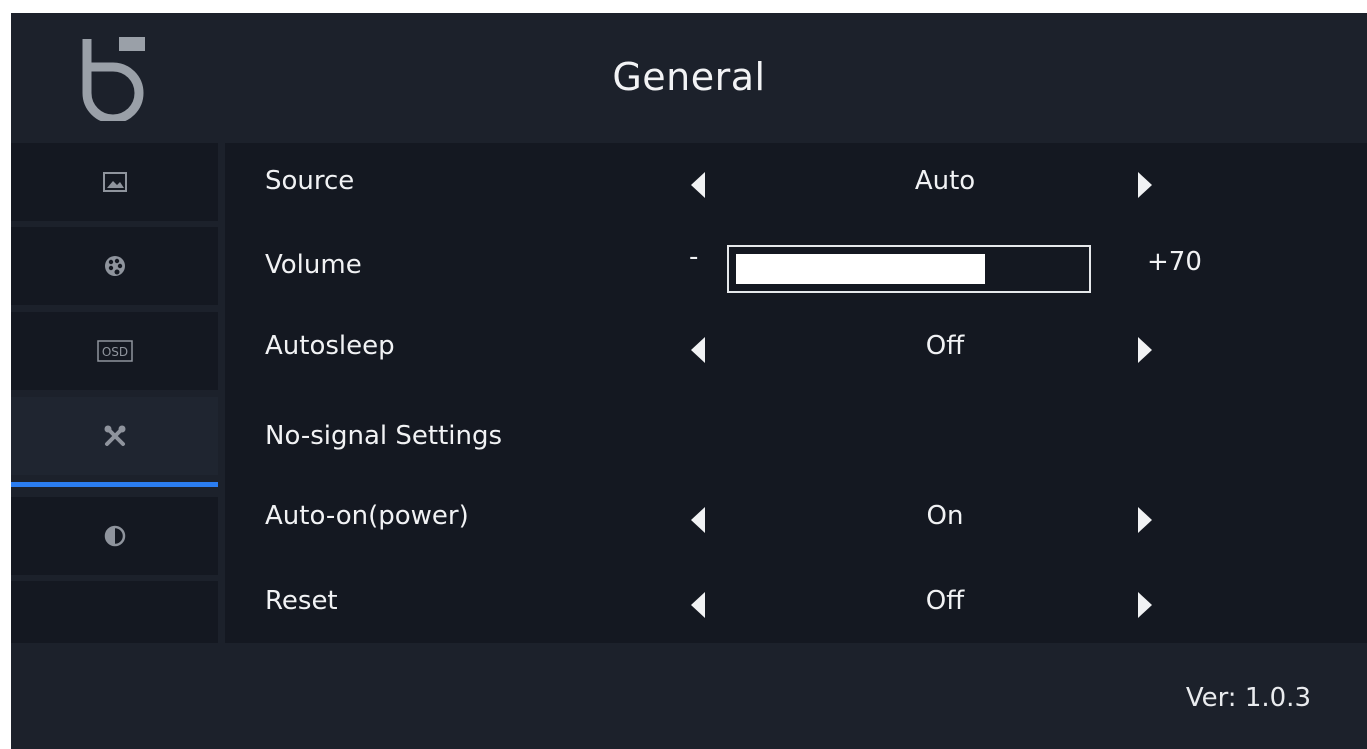  I want to click on volume-slider, so click(909, 269).